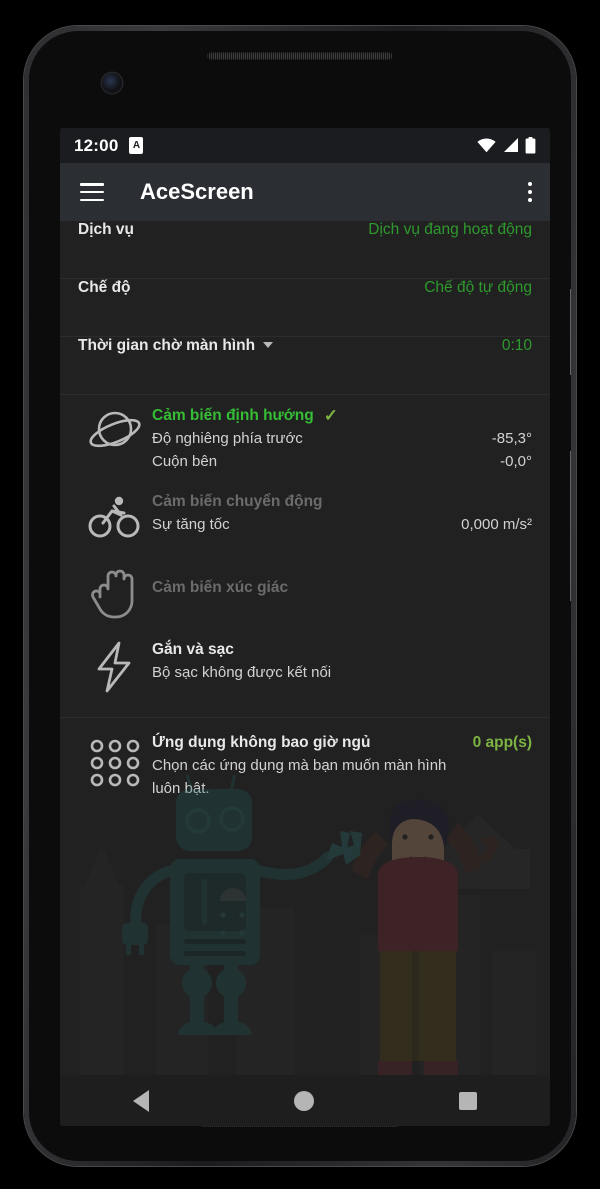  What do you see at coordinates (450, 229) in the screenshot?
I see `preference-value: Dịch vụ đang hoạt động` at bounding box center [450, 229].